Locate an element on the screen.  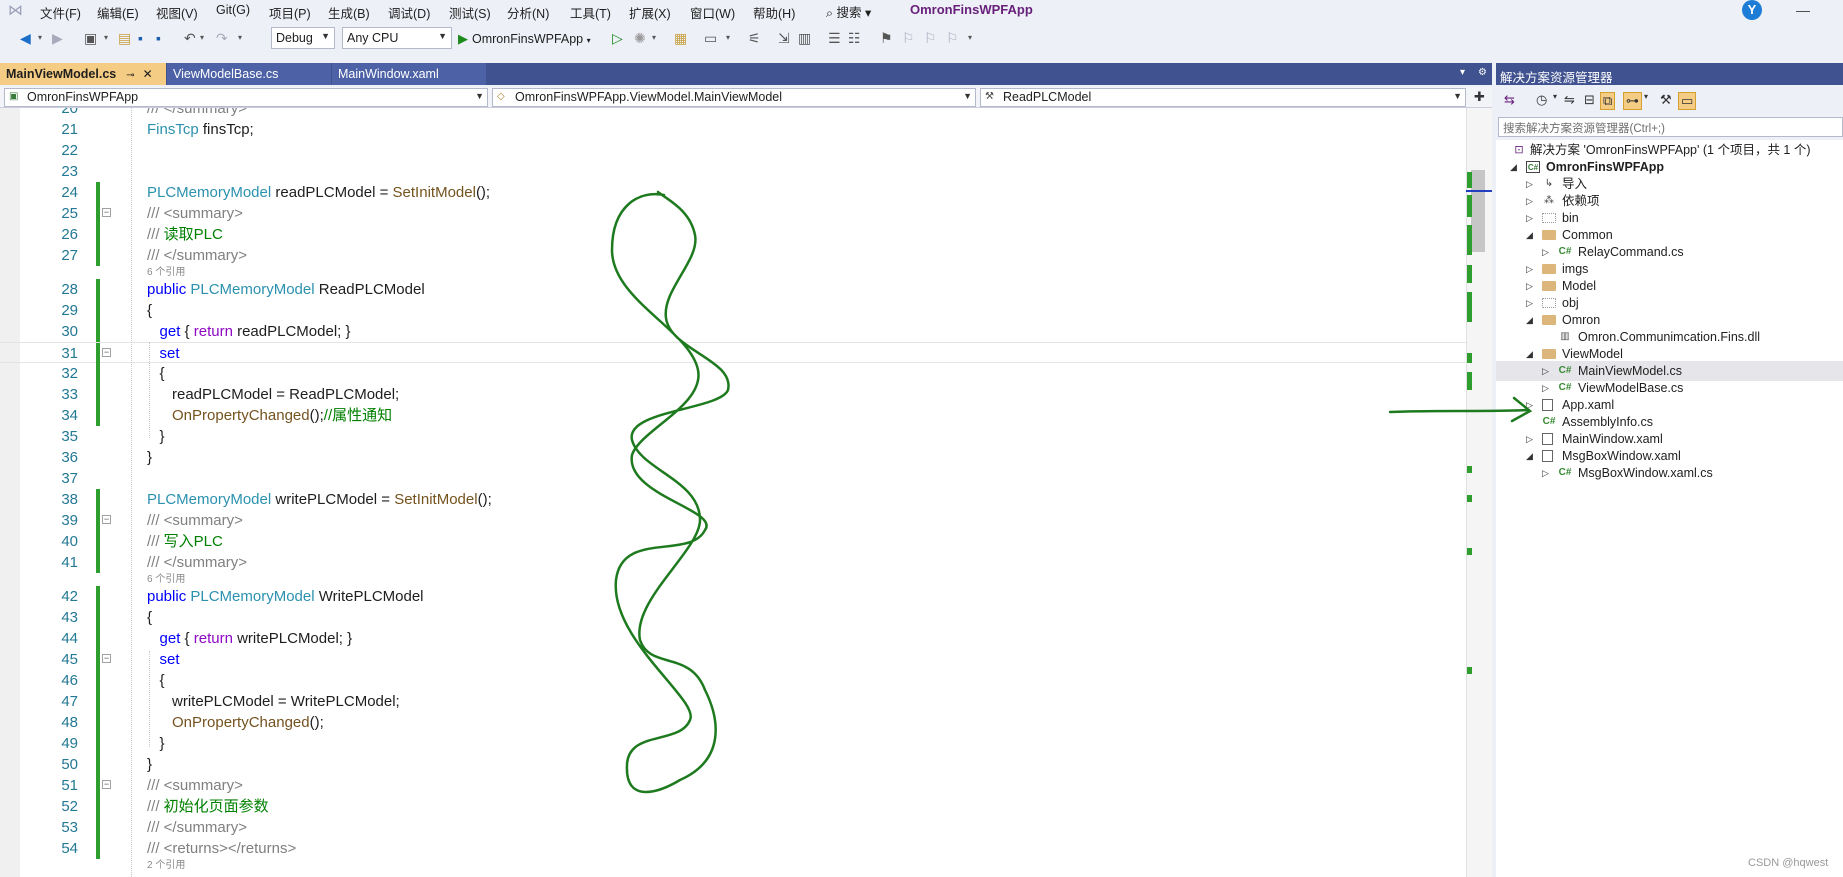
code-line: 28 public PLCMemoryModel ReadPLCModel is located at coordinates (733, 289).